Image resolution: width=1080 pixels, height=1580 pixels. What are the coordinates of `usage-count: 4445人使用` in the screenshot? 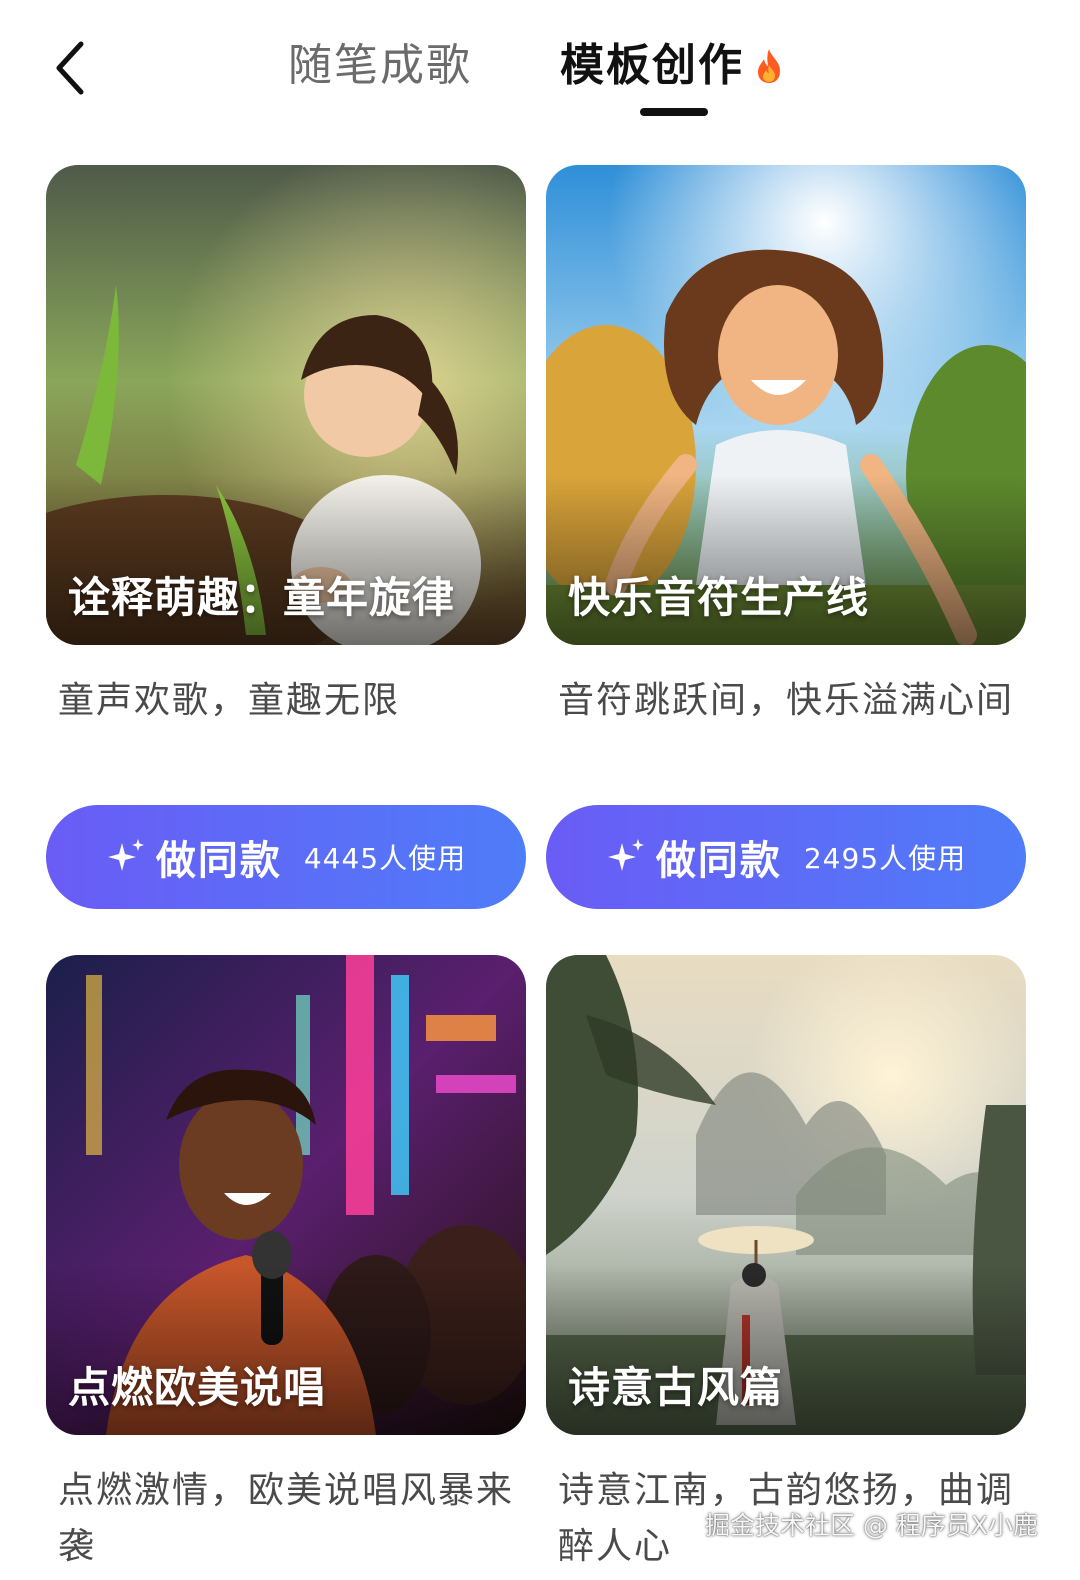 It's located at (385, 858).